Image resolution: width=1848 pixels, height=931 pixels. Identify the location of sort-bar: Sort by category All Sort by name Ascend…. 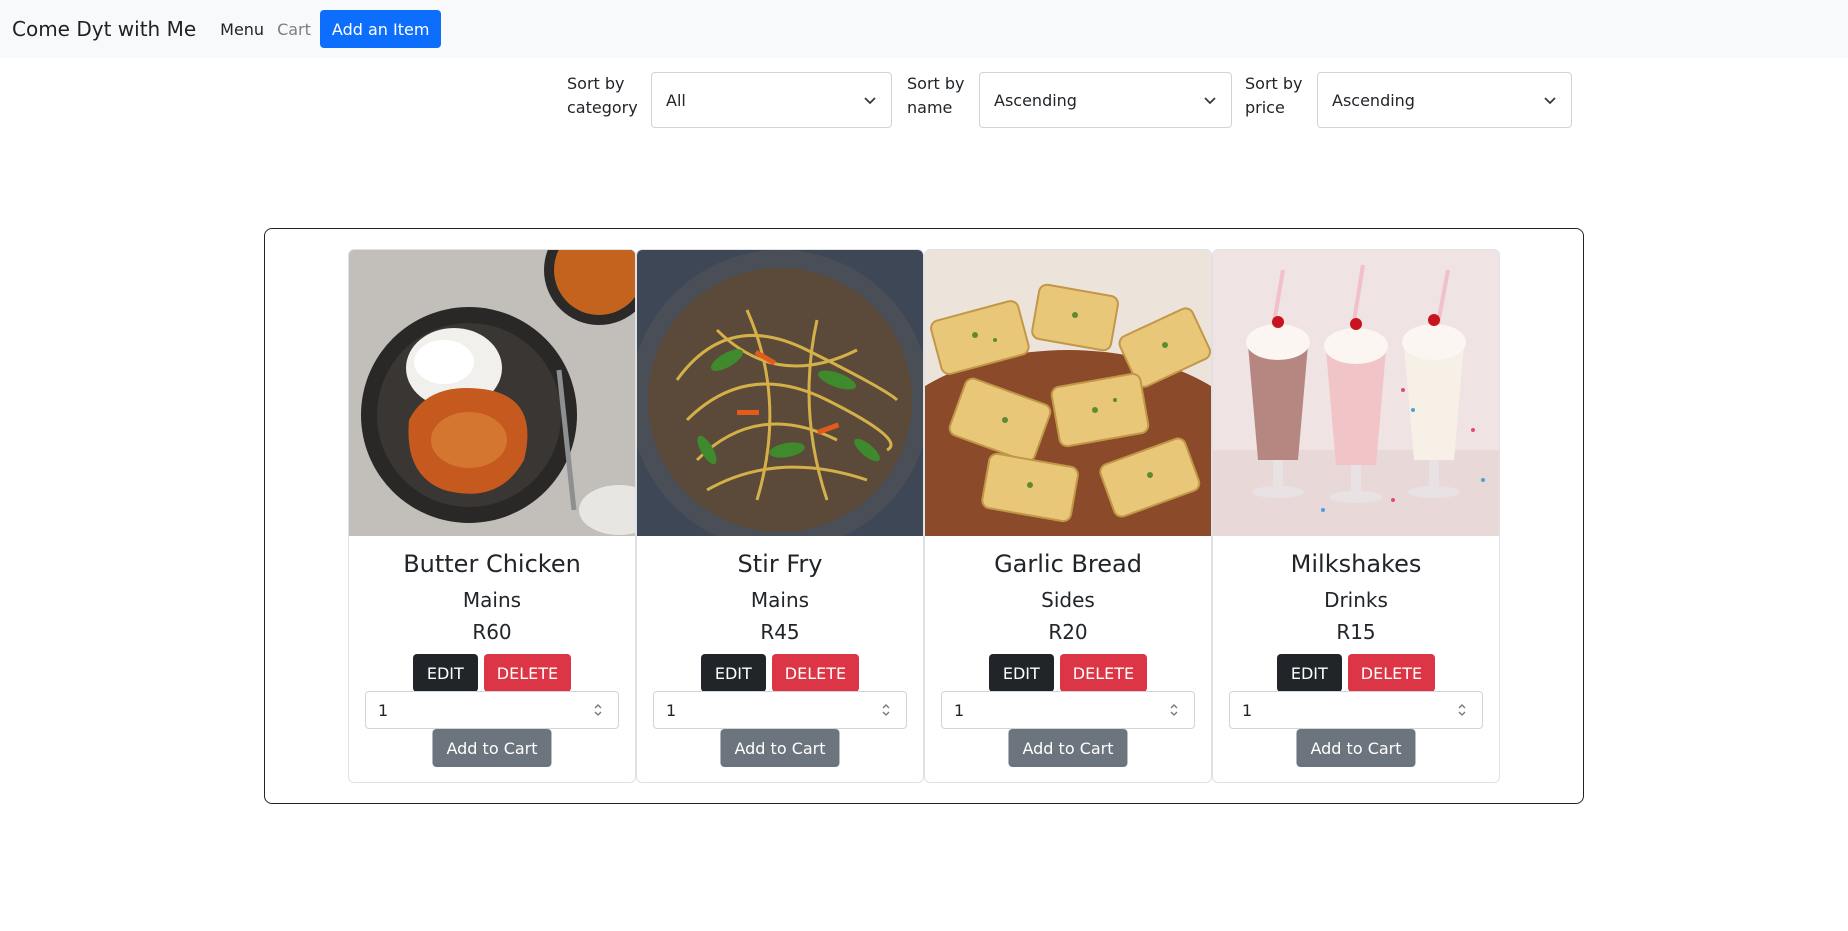
(924, 101).